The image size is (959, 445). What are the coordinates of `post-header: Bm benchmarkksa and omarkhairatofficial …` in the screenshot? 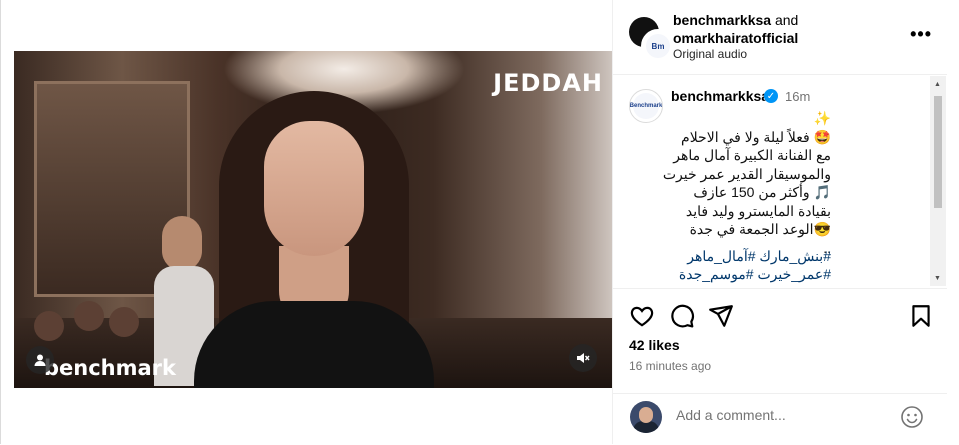 It's located at (780, 37).